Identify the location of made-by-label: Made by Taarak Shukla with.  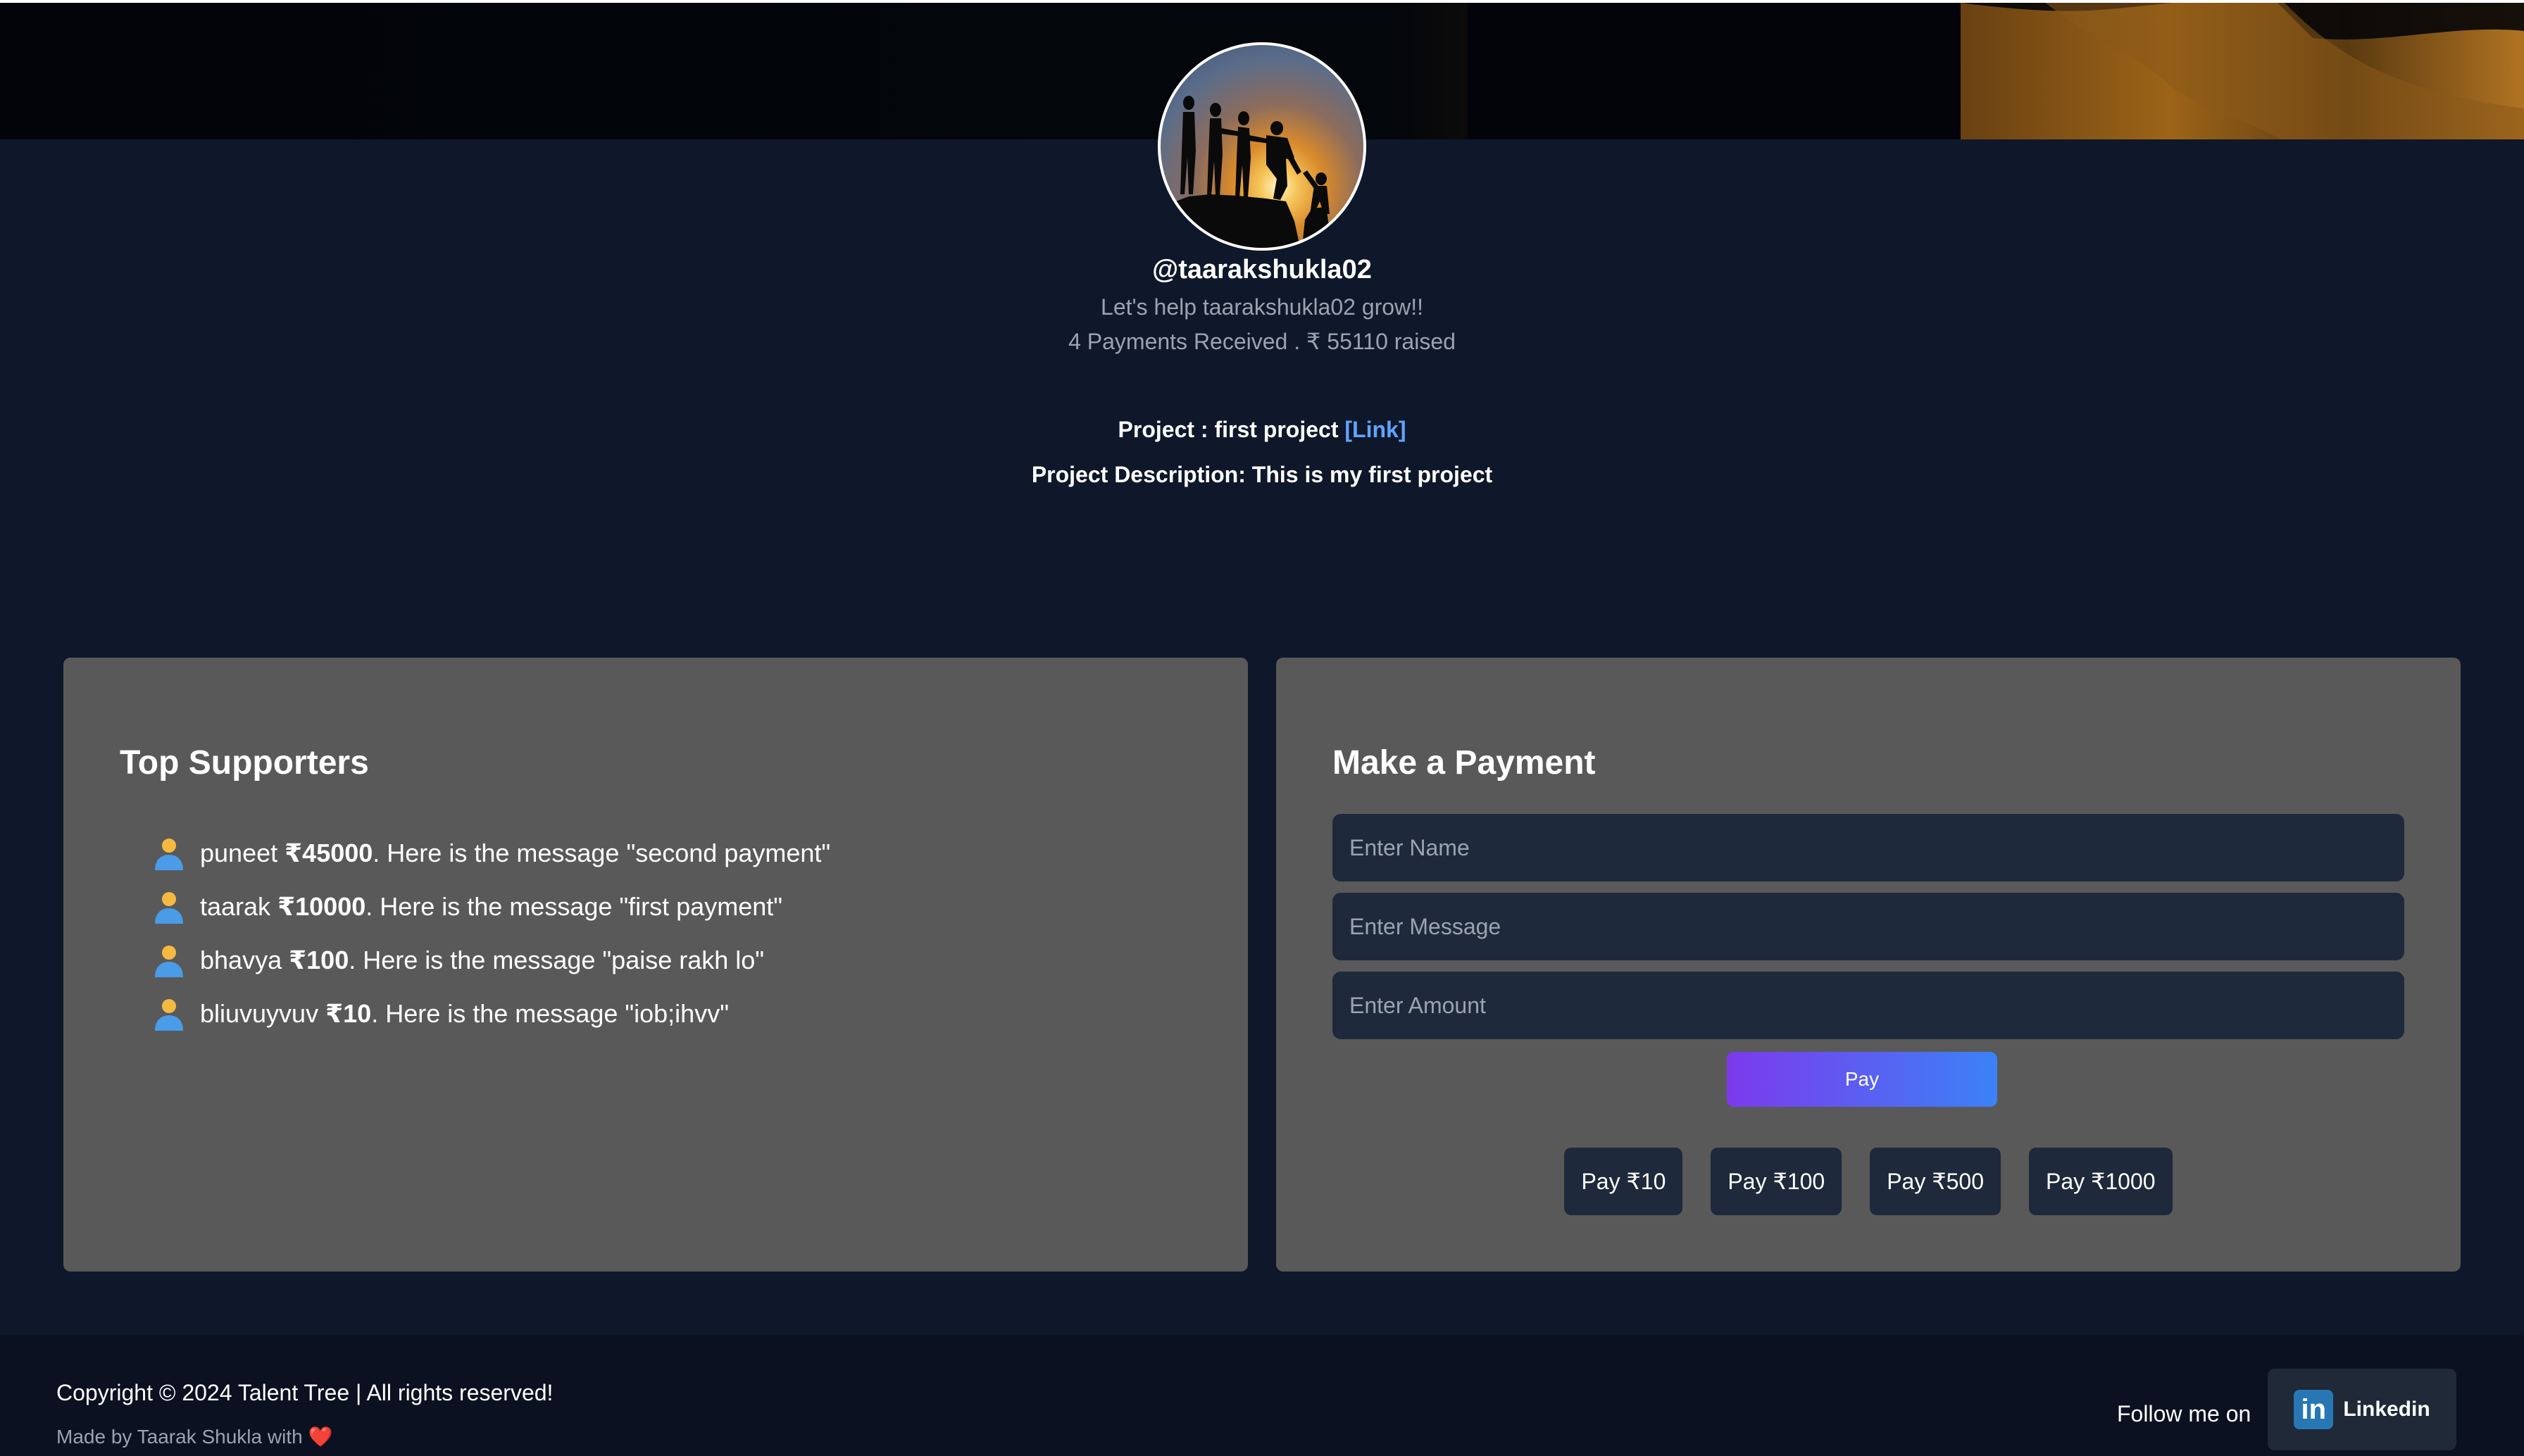
(182, 1437).